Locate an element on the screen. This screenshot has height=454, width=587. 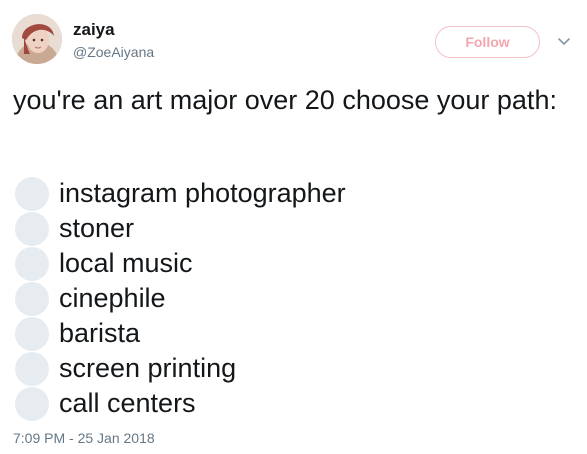
list-item: instagram photographer is located at coordinates (180, 193).